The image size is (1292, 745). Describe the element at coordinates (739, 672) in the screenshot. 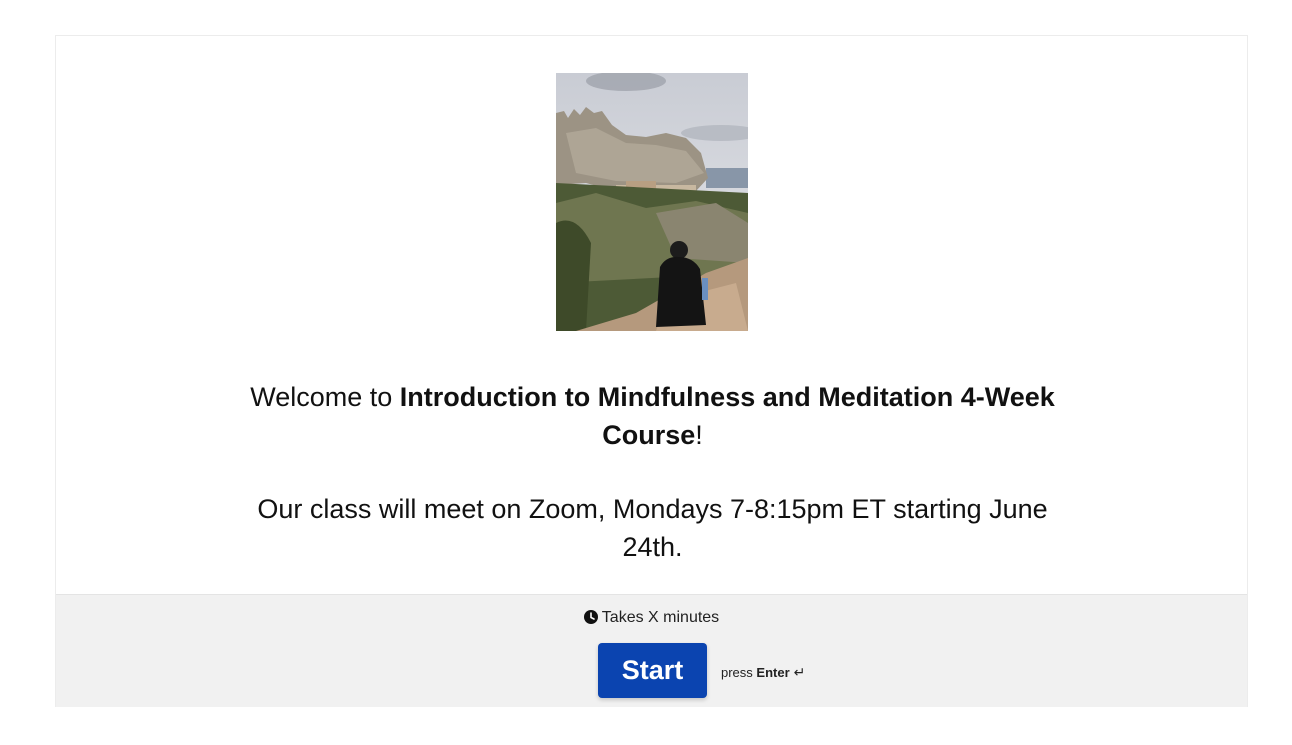

I see `hint-prefix: press` at that location.